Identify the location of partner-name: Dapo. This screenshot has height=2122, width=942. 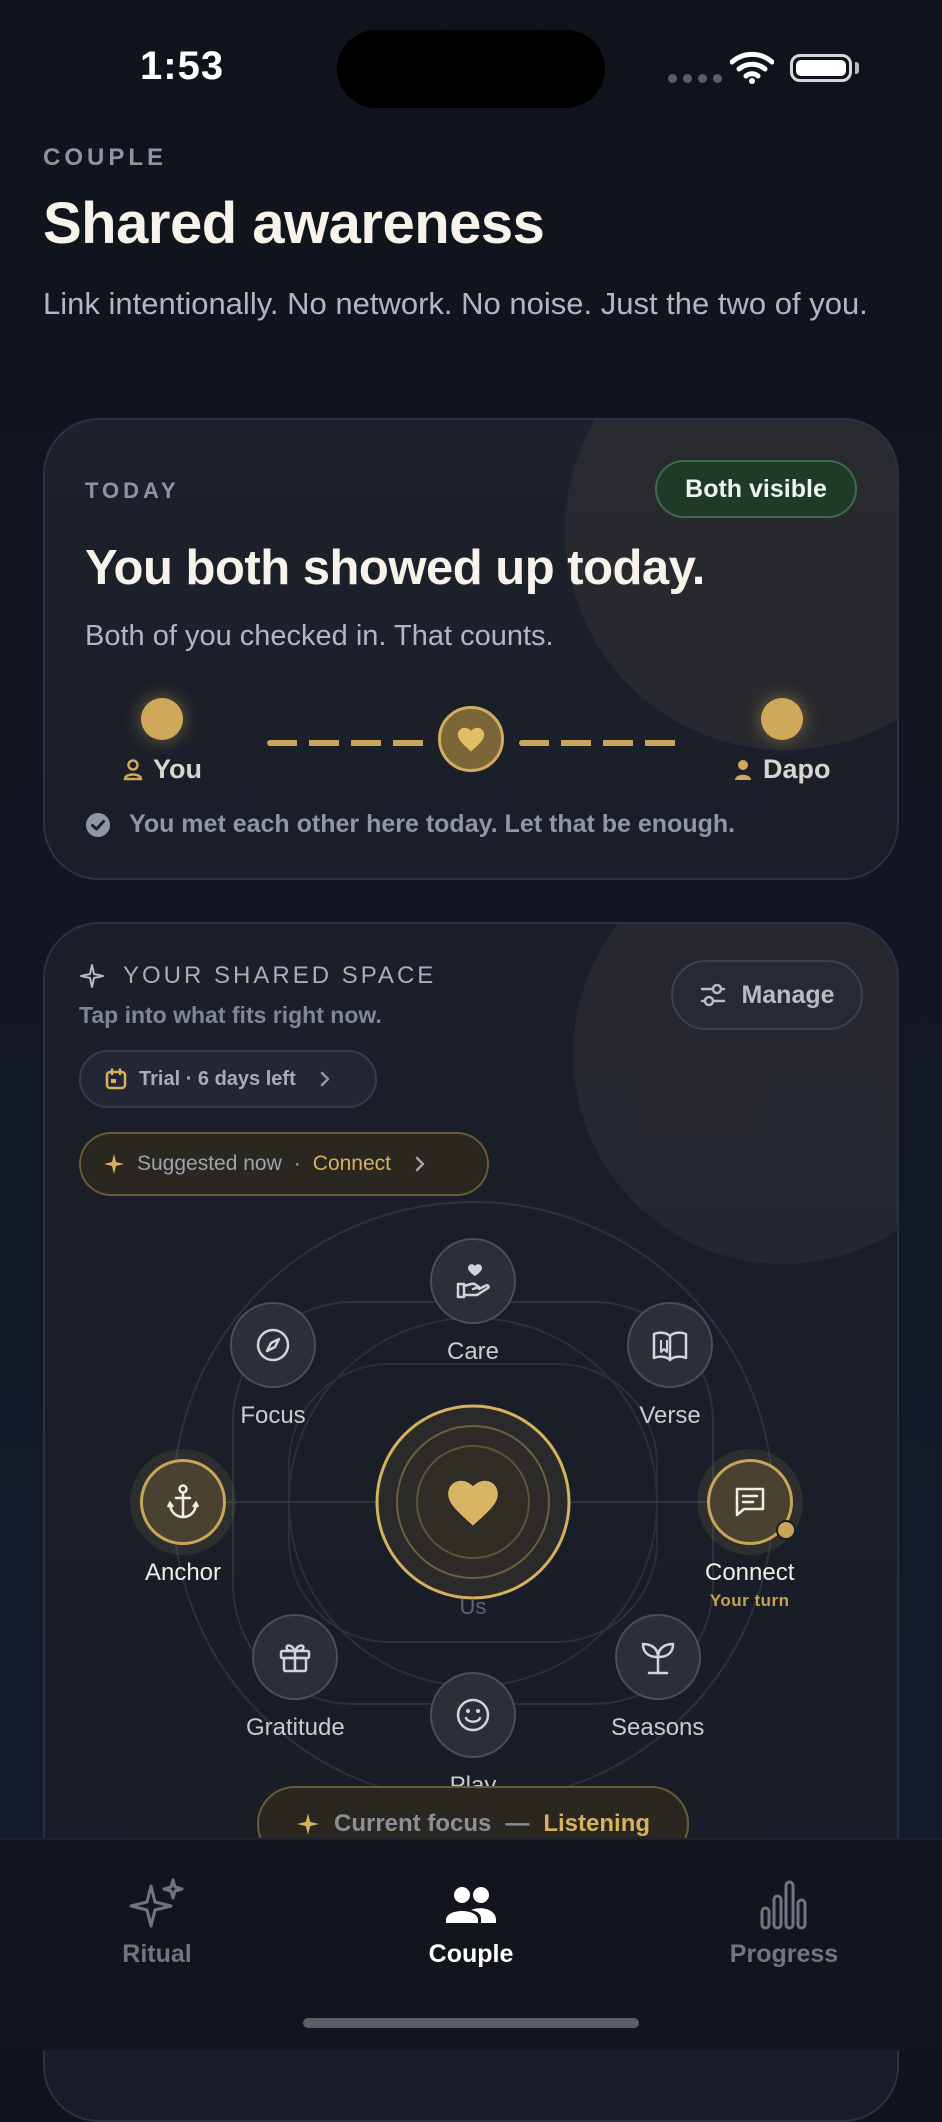
(797, 769).